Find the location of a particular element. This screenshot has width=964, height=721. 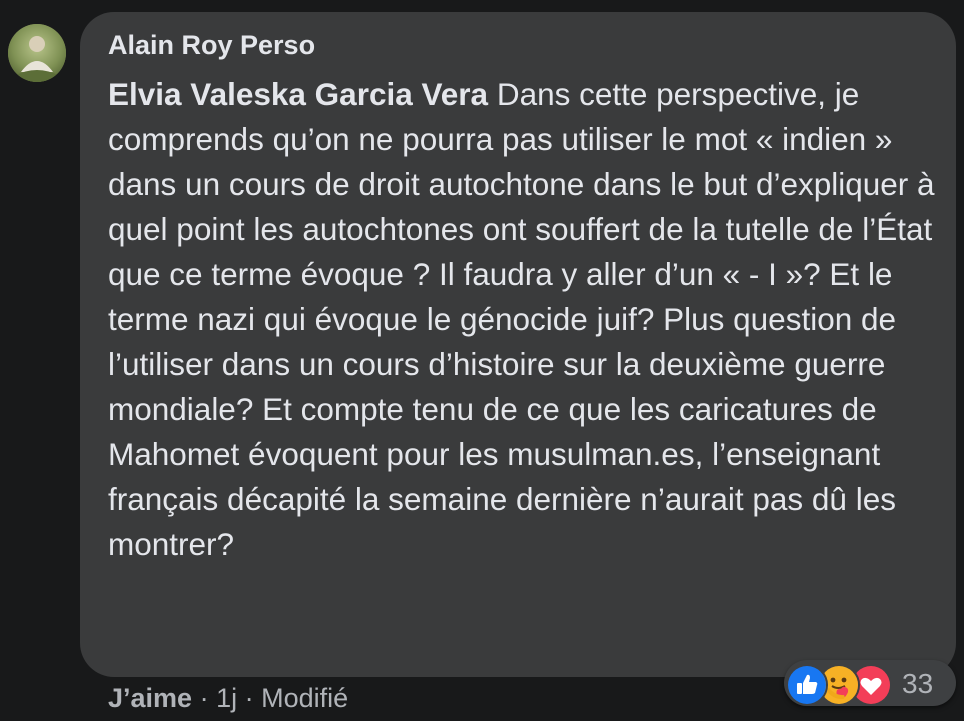

reaction-count: 33 is located at coordinates (918, 683).